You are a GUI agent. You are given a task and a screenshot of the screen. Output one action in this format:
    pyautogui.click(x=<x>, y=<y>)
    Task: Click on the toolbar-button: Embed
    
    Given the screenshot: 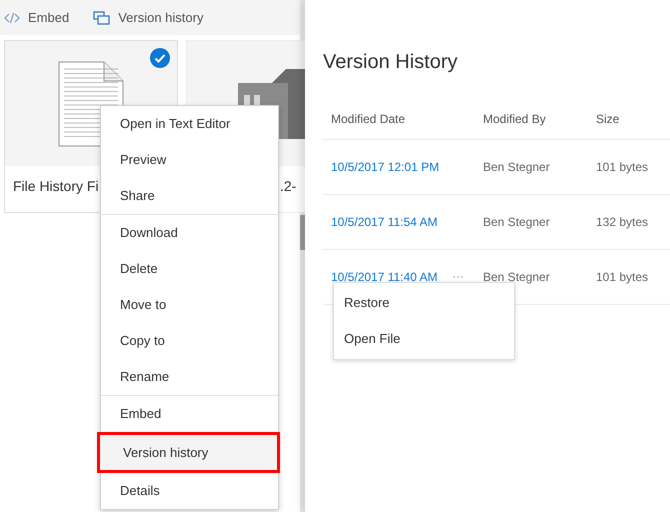 What is the action you would take?
    pyautogui.click(x=37, y=18)
    